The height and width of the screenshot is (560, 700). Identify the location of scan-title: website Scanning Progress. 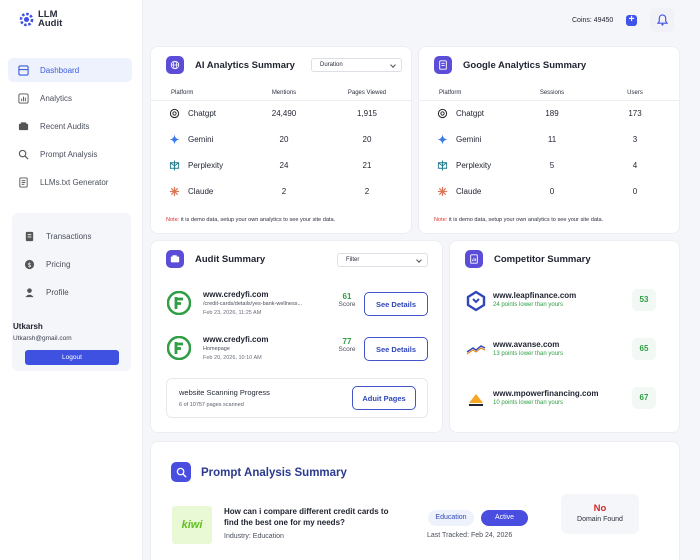
(224, 392).